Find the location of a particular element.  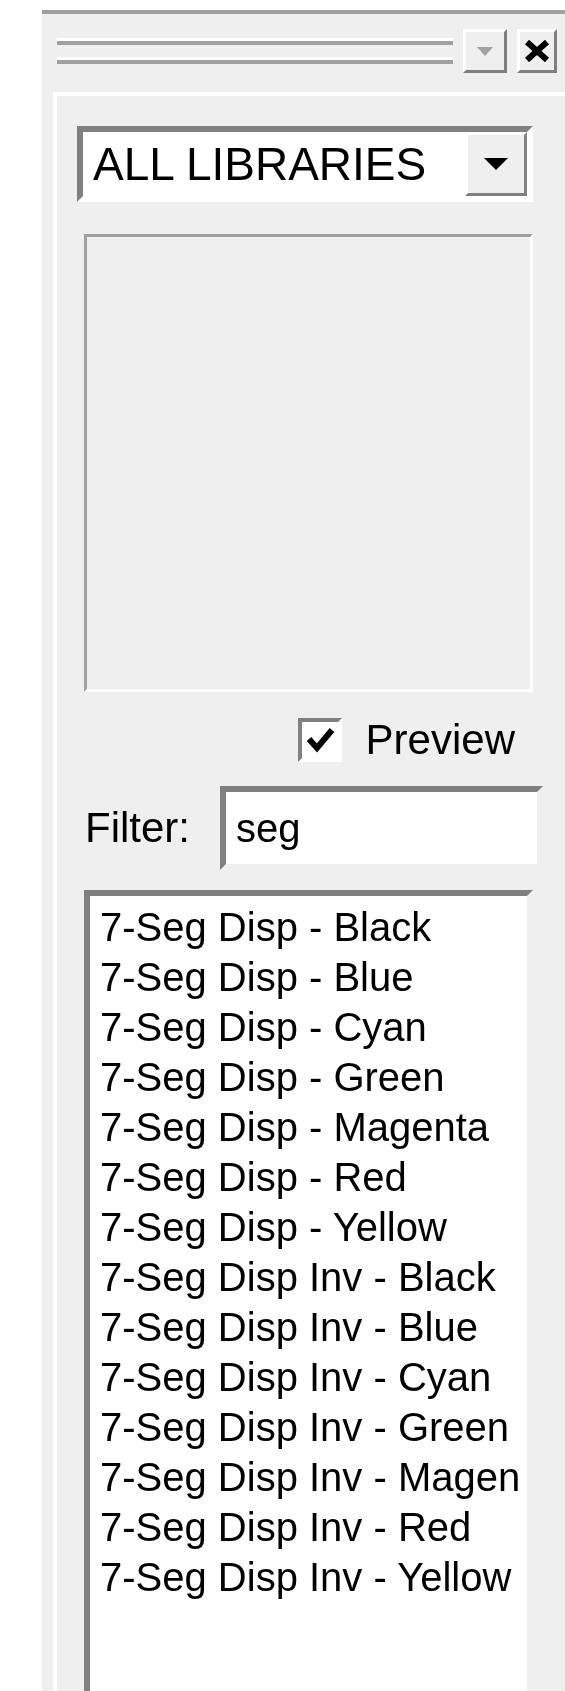

drag-grip is located at coordinates (255, 51).